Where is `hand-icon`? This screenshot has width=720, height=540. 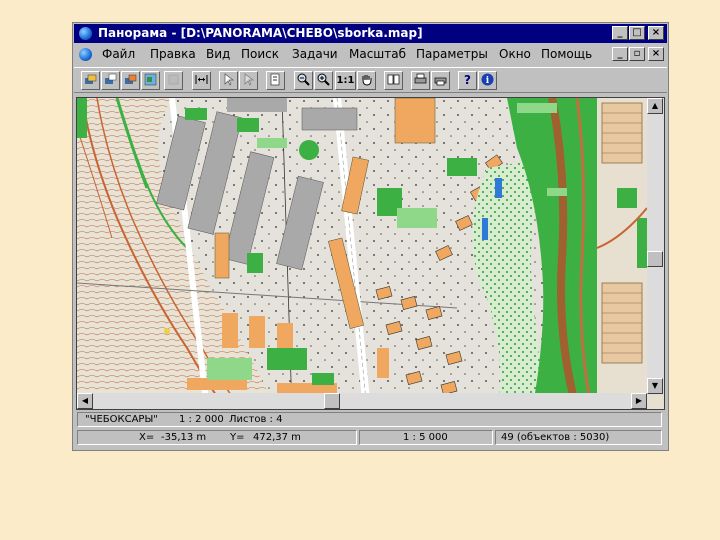 hand-icon is located at coordinates (367, 80).